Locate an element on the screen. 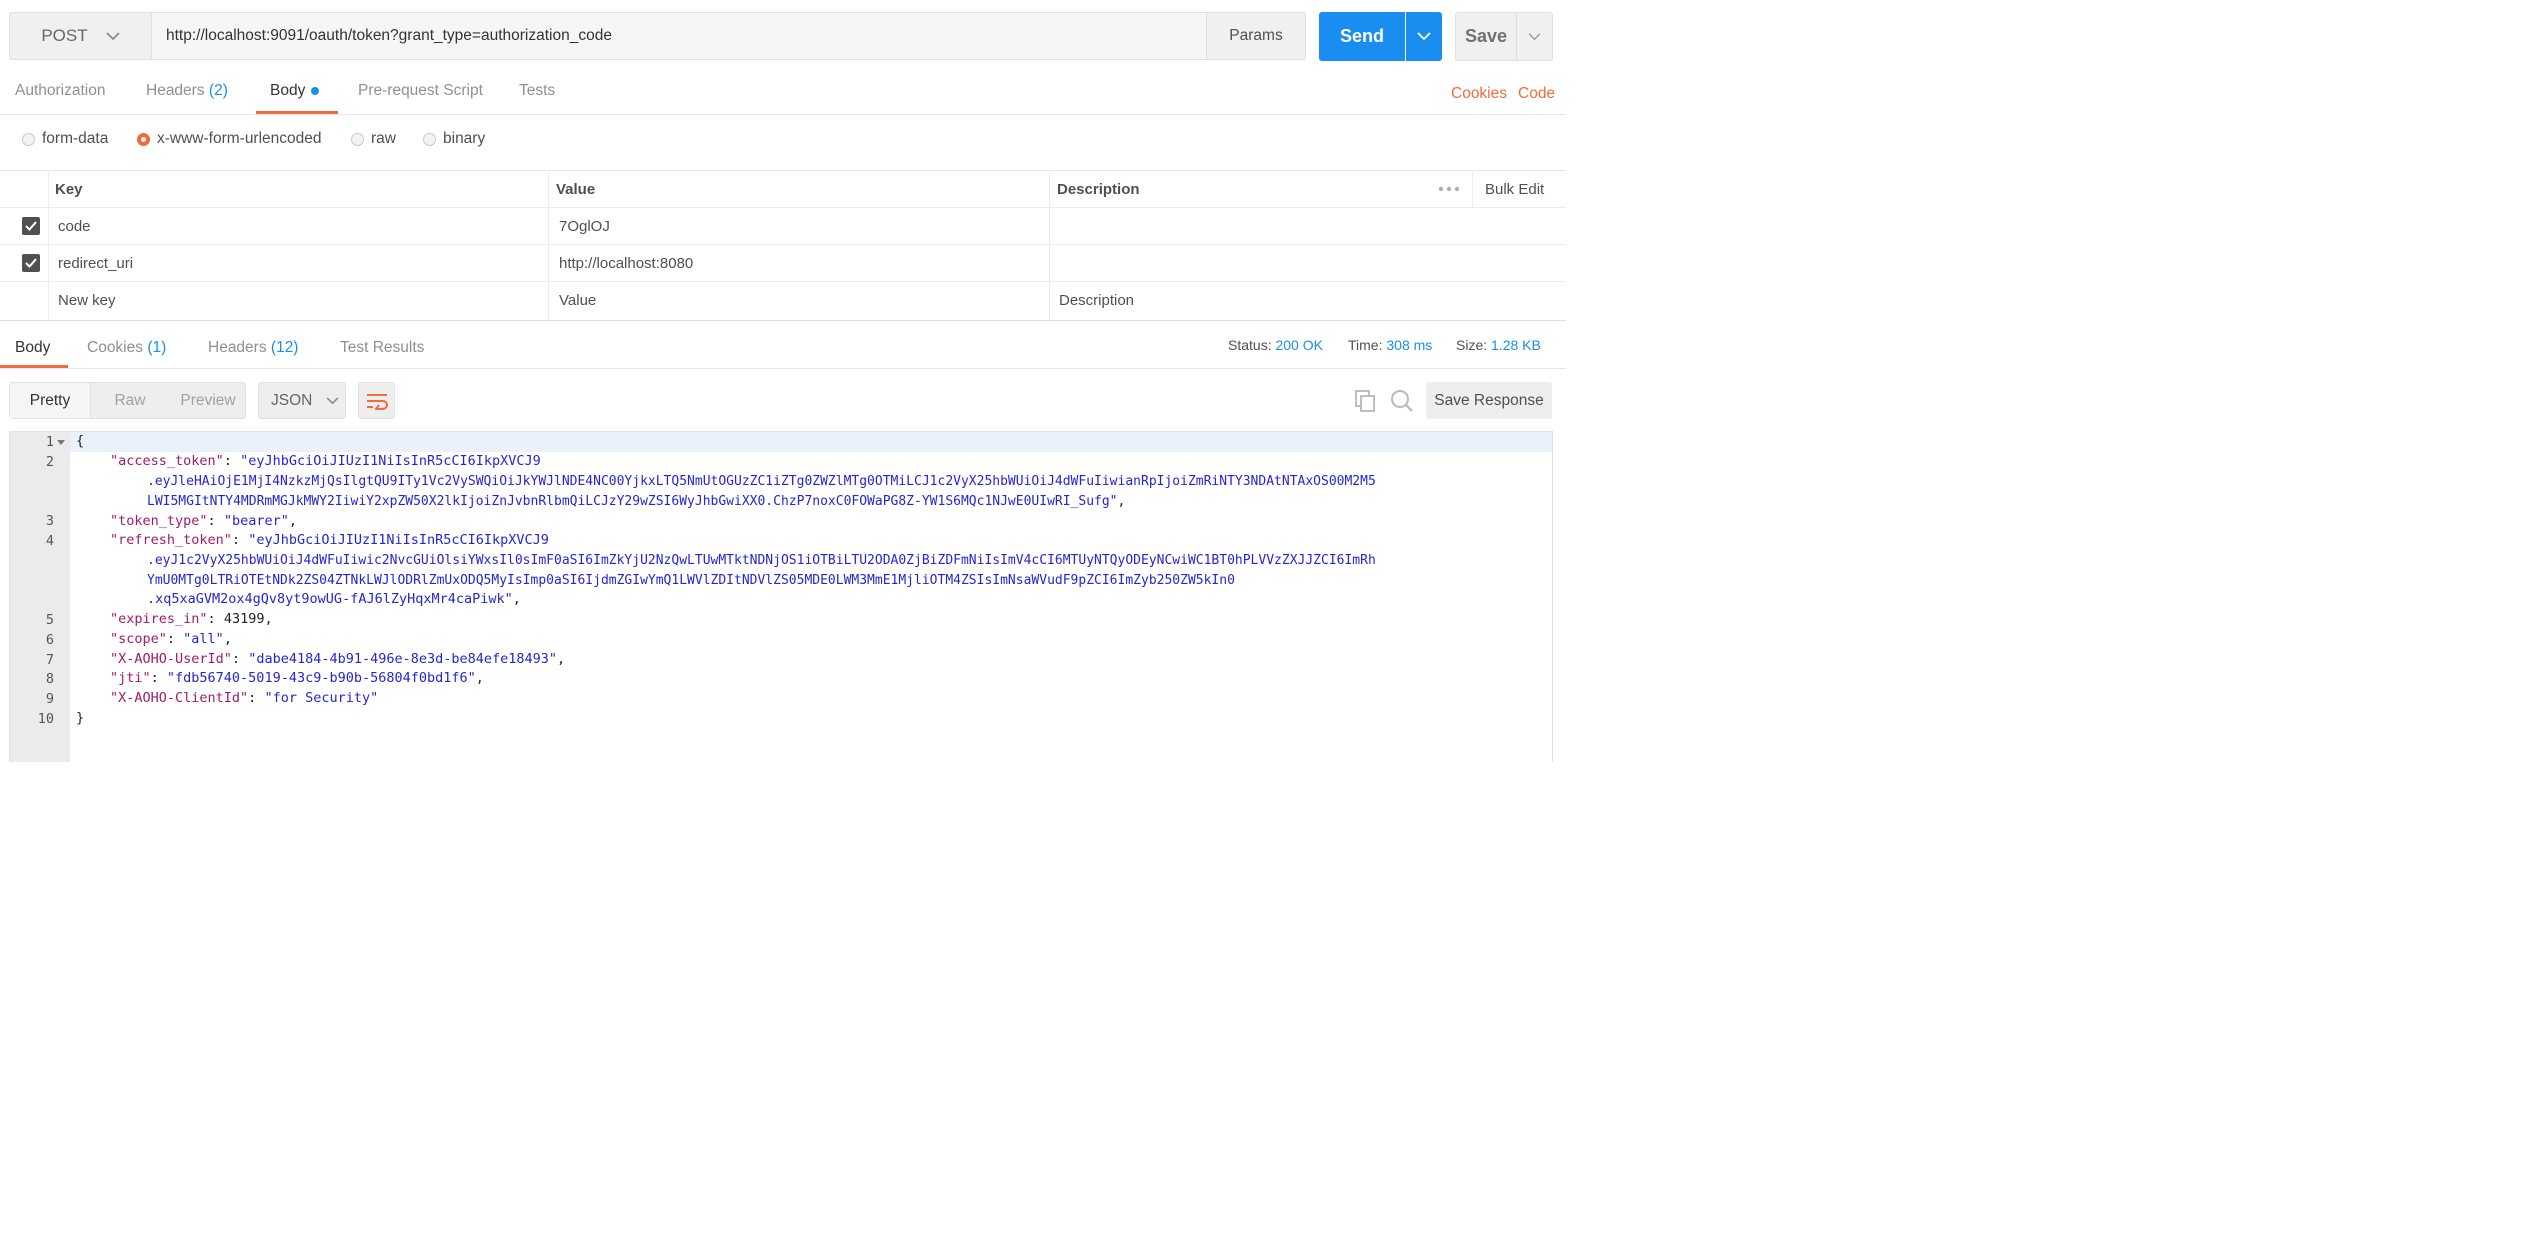  line-number: 4 is located at coordinates (49, 541).